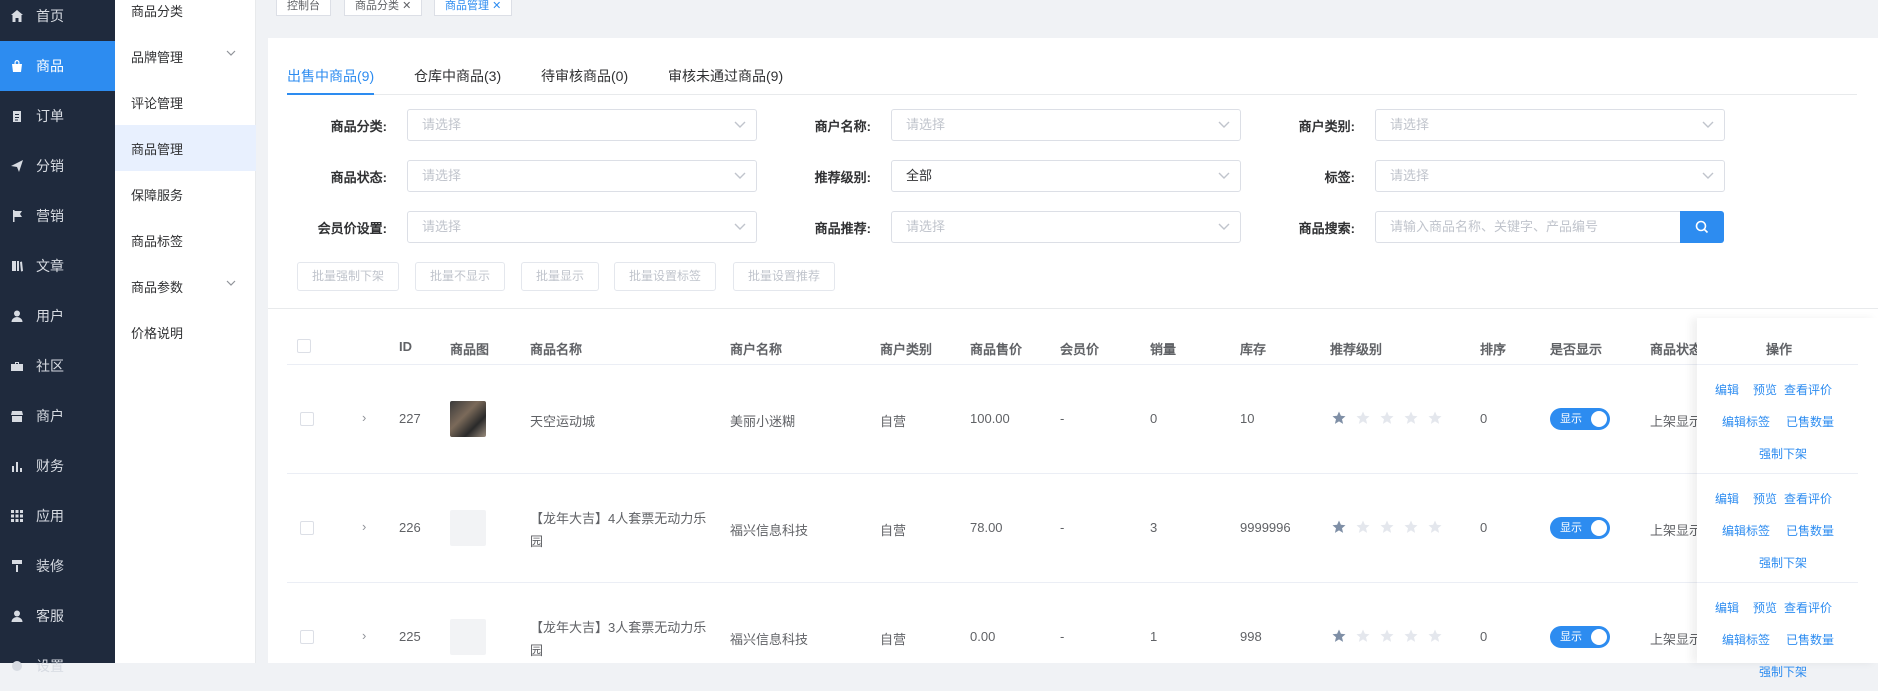  Describe the element at coordinates (185, 102) in the screenshot. I see `submenu-item-2: 评论管理` at that location.